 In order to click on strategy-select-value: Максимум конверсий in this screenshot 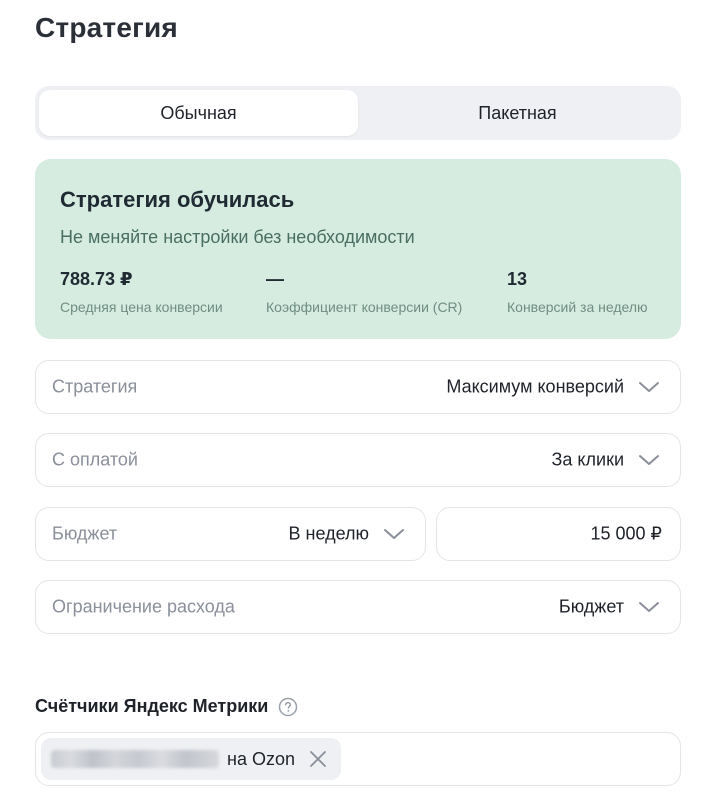, I will do `click(535, 386)`.